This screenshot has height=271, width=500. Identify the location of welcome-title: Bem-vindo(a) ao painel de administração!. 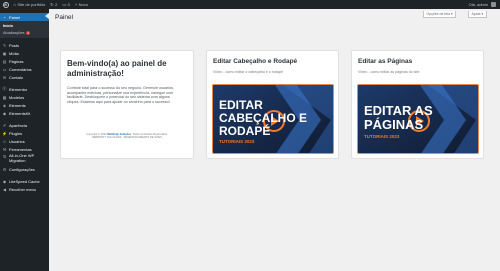
(117, 68).